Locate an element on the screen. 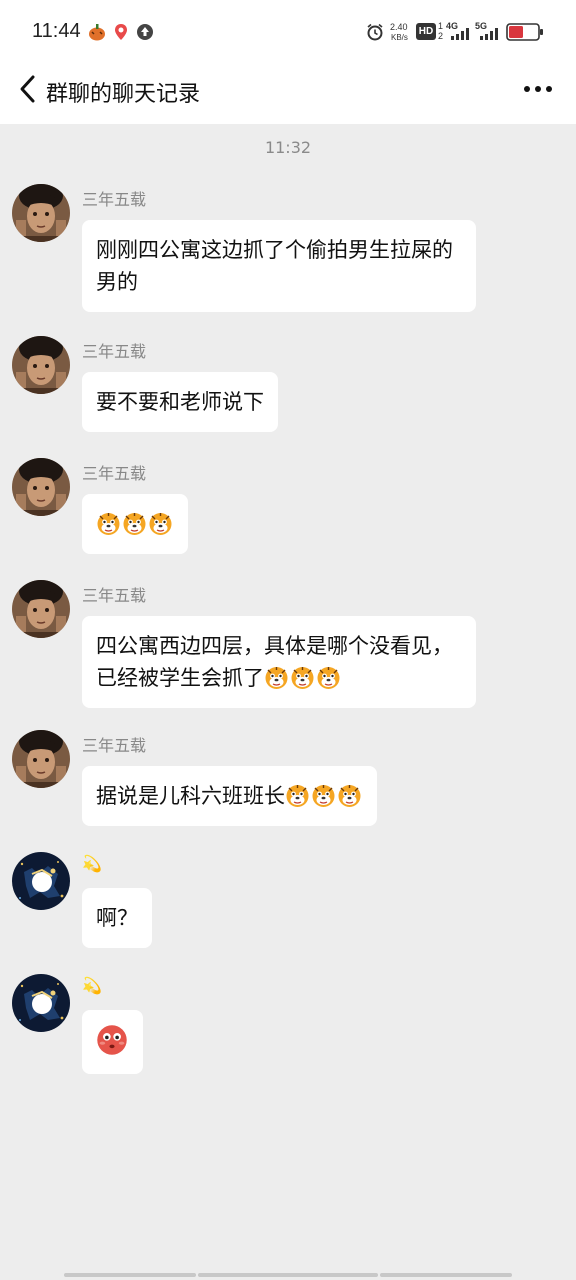 The width and height of the screenshot is (576, 1280). chevron-left-icon is located at coordinates (29, 89).